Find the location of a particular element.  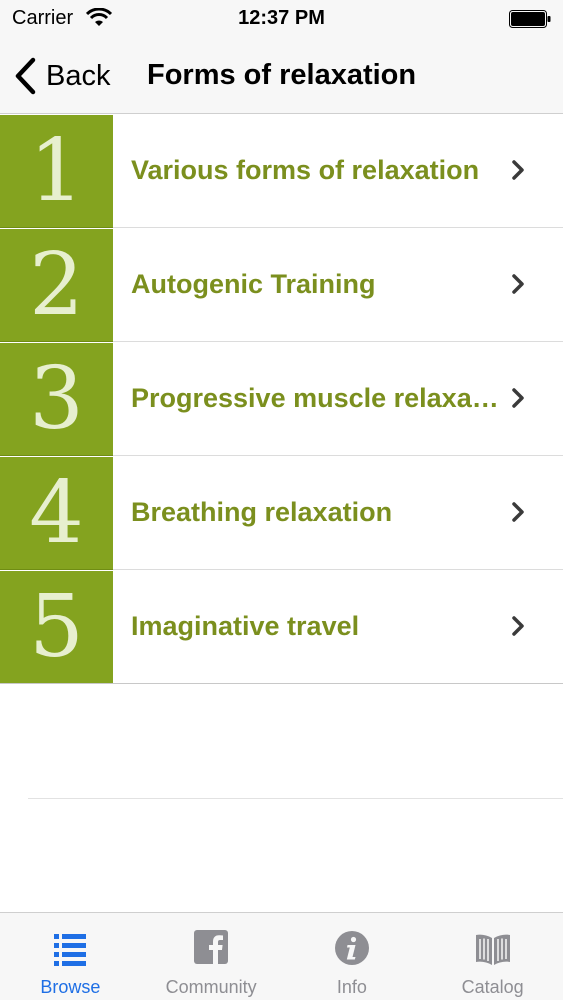

tab-browse: Browse is located at coordinates (70, 956).